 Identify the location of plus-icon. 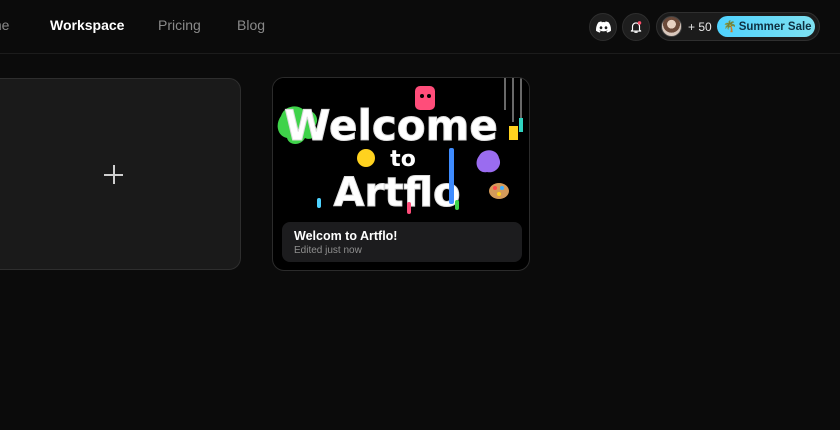
(114, 175).